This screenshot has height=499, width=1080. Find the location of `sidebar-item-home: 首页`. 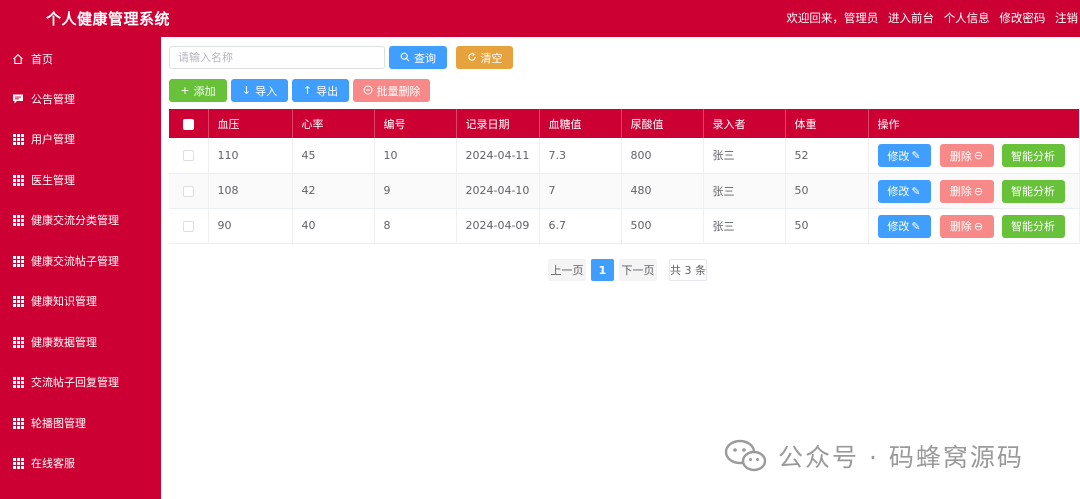

sidebar-item-home: 首页 is located at coordinates (80, 59).